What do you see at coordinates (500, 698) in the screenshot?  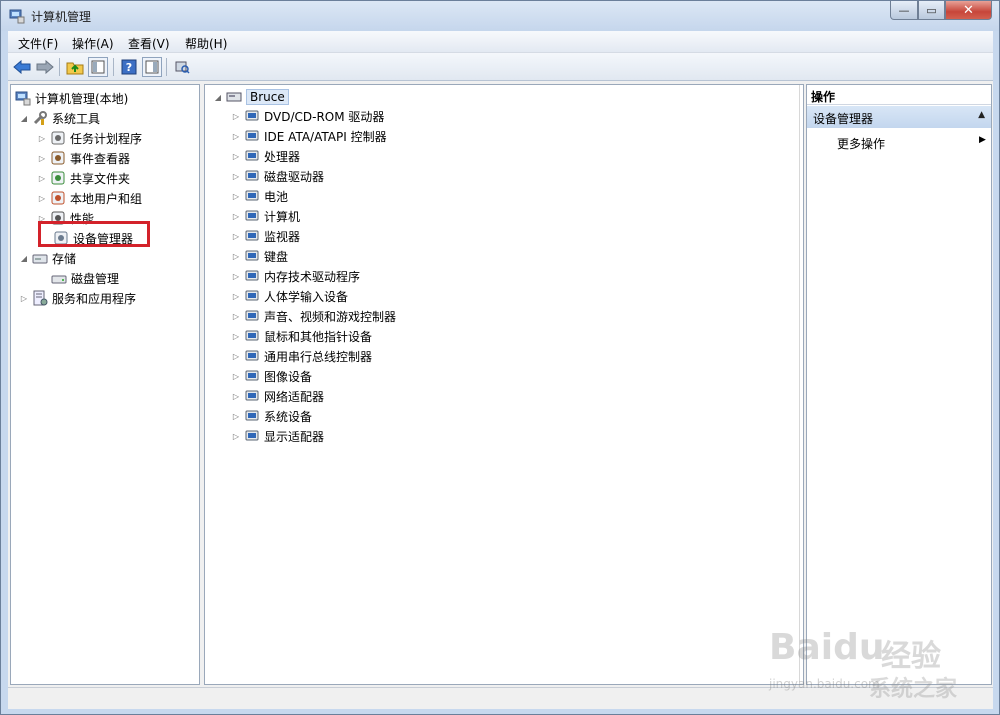 I see `status-bar` at bounding box center [500, 698].